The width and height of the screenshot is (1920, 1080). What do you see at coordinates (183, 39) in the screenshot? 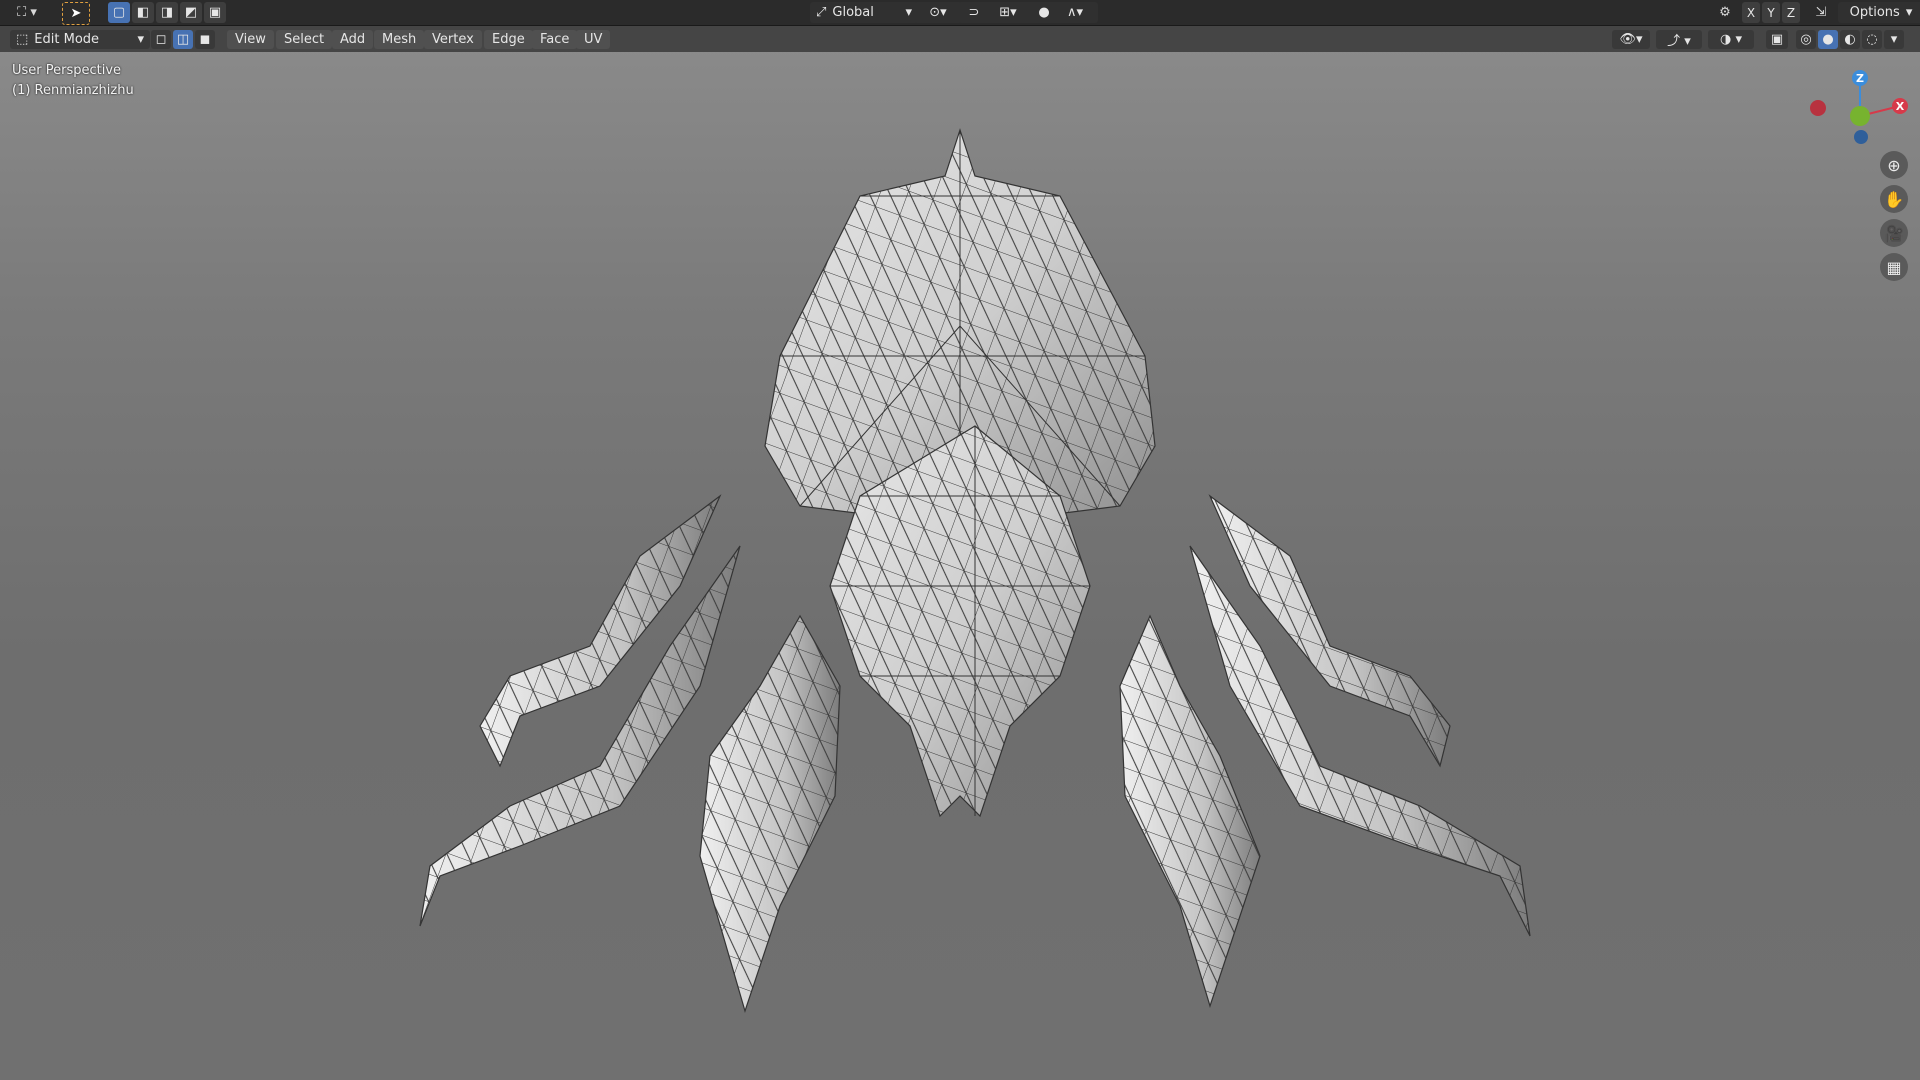
I see `edge-select-icon: ◫` at bounding box center [183, 39].